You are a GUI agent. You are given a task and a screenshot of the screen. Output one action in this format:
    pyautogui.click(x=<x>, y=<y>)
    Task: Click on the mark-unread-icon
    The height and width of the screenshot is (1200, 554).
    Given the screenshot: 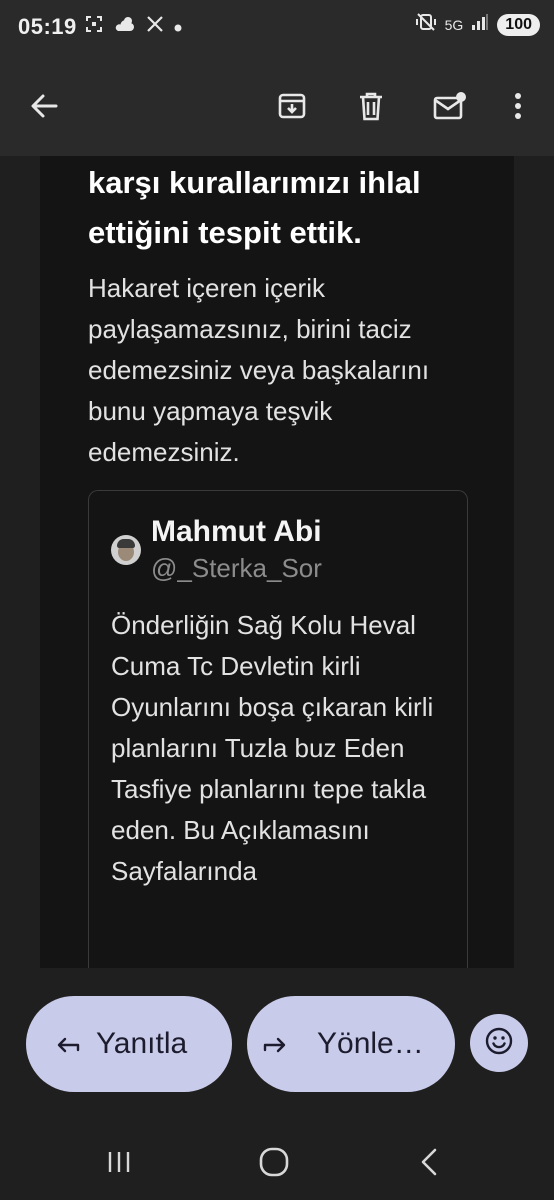 What is the action you would take?
    pyautogui.click(x=450, y=106)
    